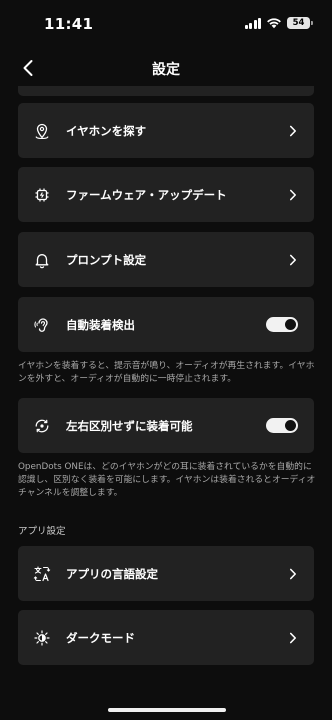  I want to click on chip-icon, so click(42, 195).